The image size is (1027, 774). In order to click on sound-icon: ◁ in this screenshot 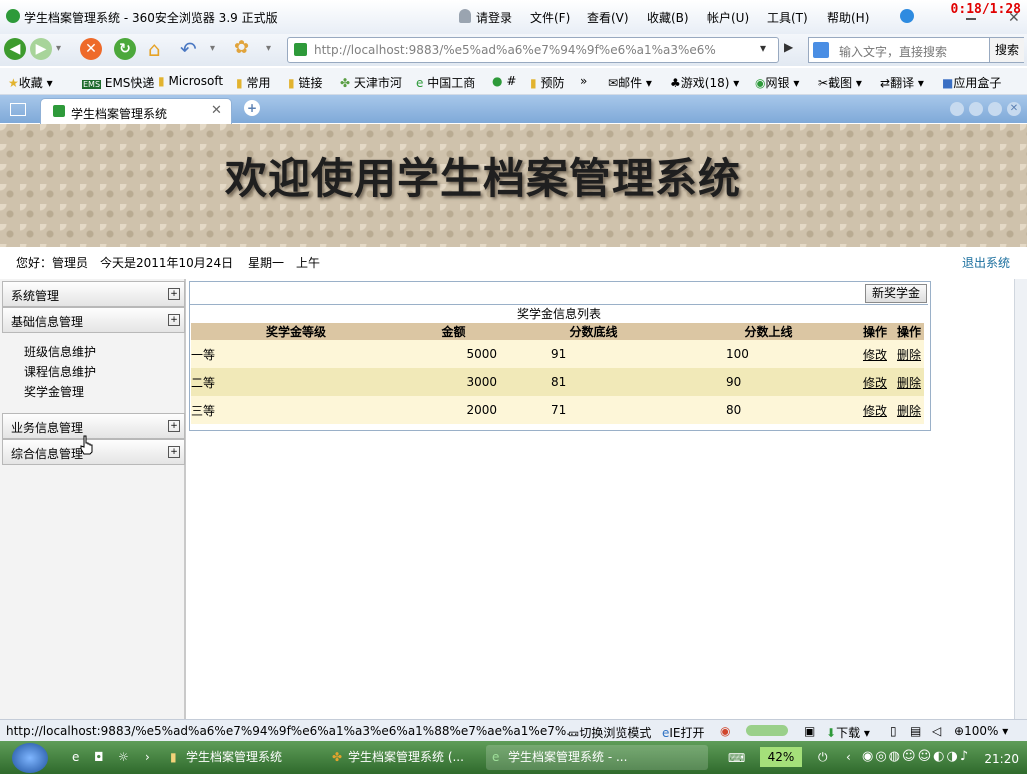, I will do `click(936, 731)`.